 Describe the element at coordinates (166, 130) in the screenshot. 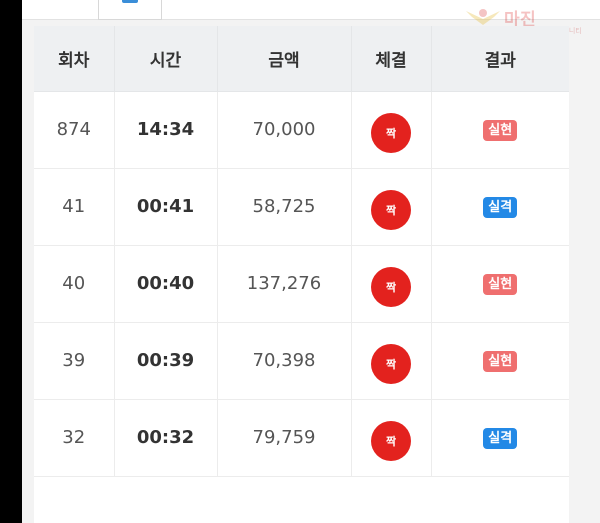

I see `time-cell: 14:34` at that location.